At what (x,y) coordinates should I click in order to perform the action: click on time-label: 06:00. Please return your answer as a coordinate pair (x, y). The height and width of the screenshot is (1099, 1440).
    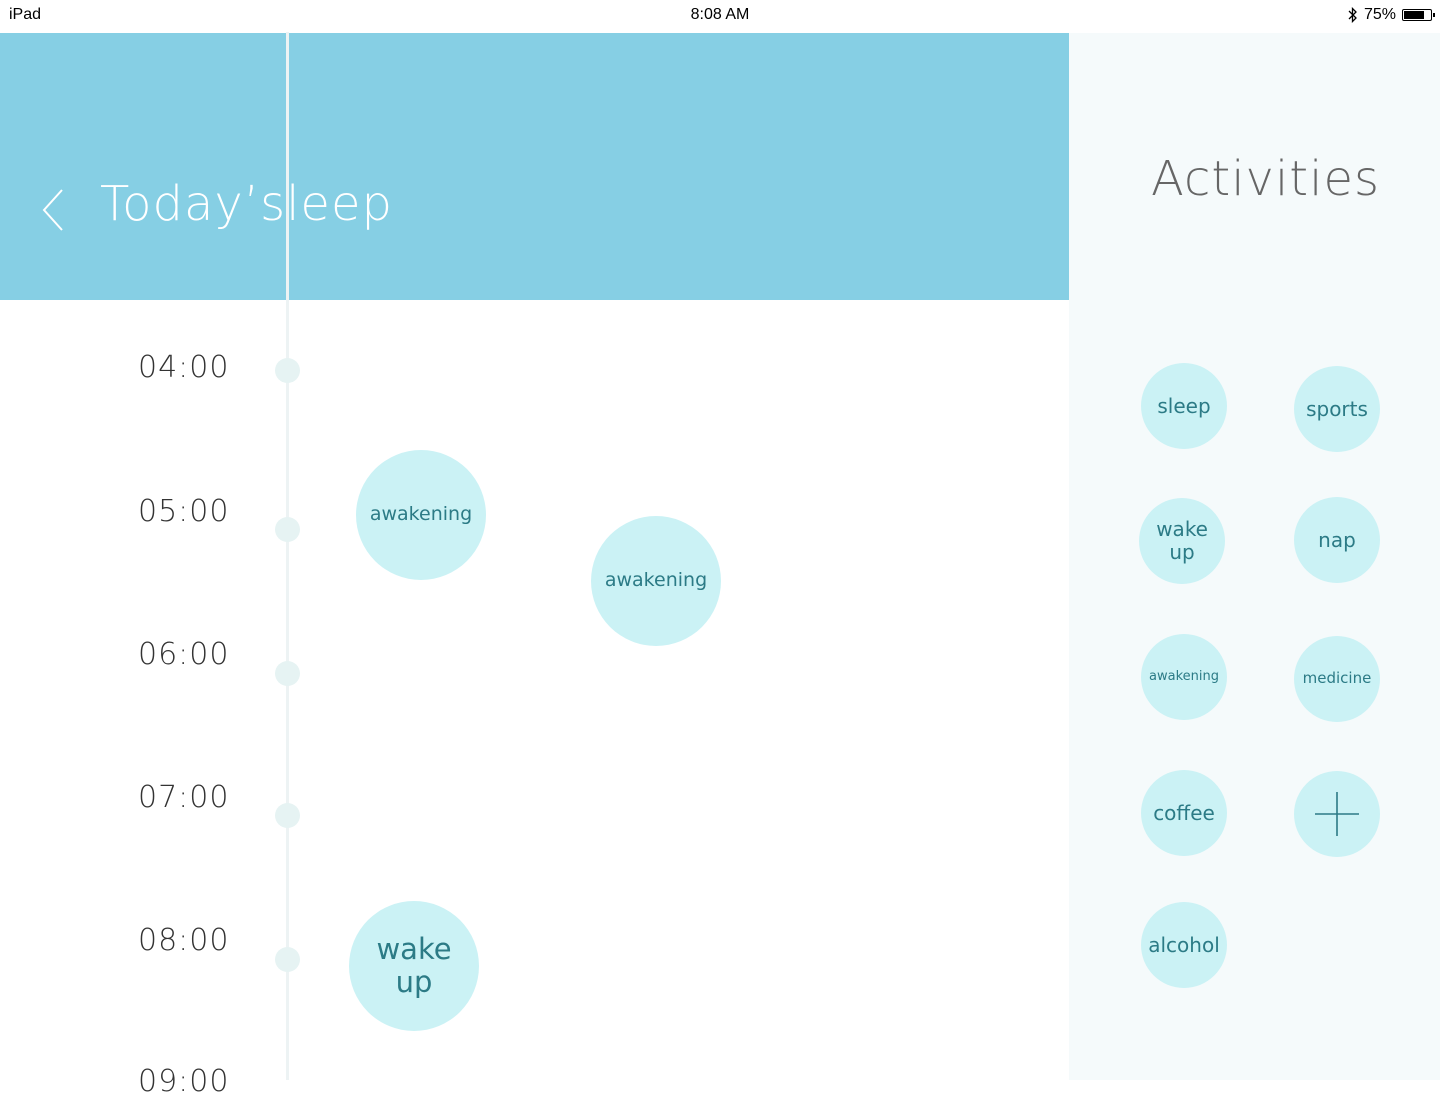
    Looking at the image, I should click on (184, 654).